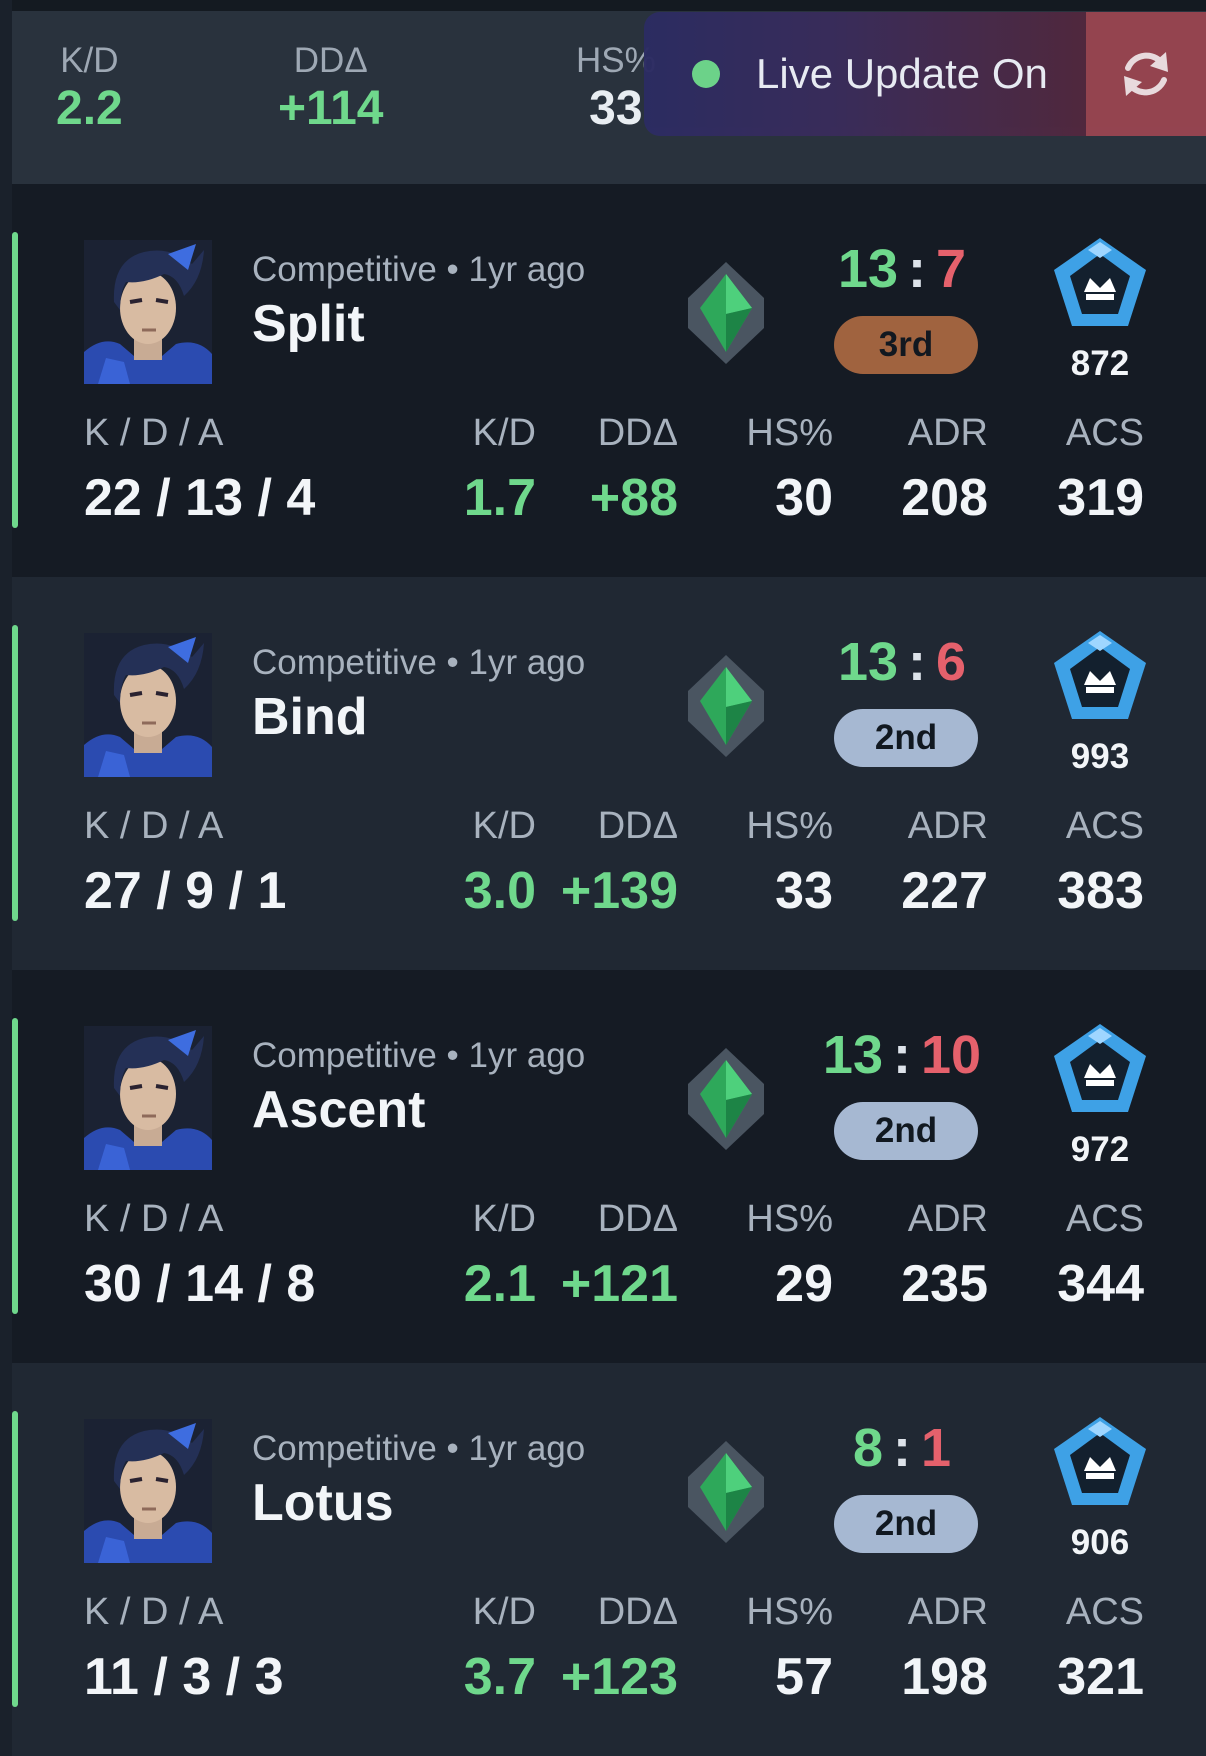 The image size is (1206, 1756). Describe the element at coordinates (619, 1677) in the screenshot. I see `stat-dd-value: +123` at that location.